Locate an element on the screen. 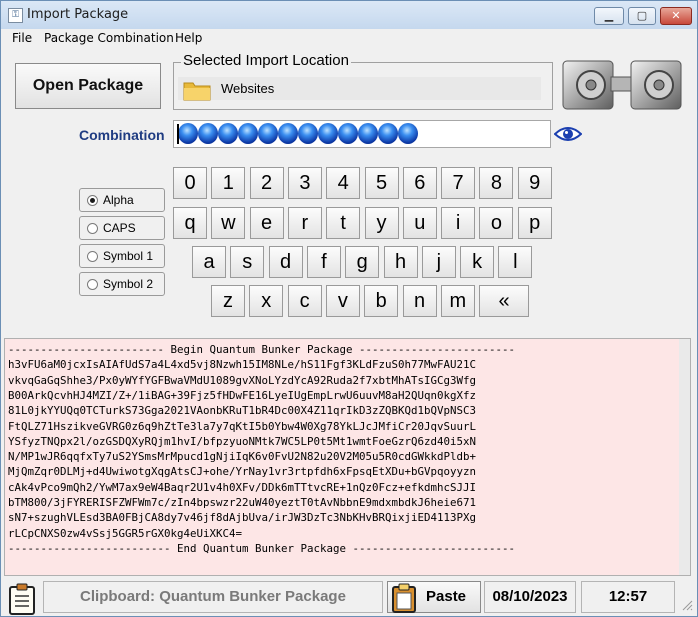  resize-grip-icon is located at coordinates (687, 605).